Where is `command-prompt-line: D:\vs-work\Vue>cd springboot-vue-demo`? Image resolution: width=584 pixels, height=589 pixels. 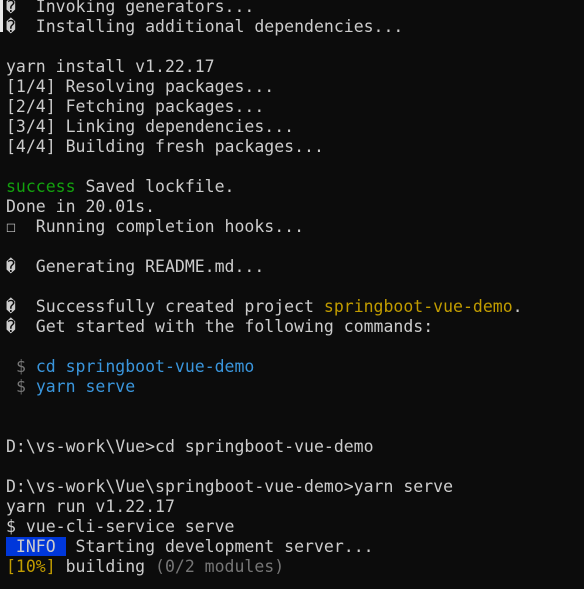
command-prompt-line: D:\vs-work\Vue>cd springboot-vue-demo is located at coordinates (190, 446).